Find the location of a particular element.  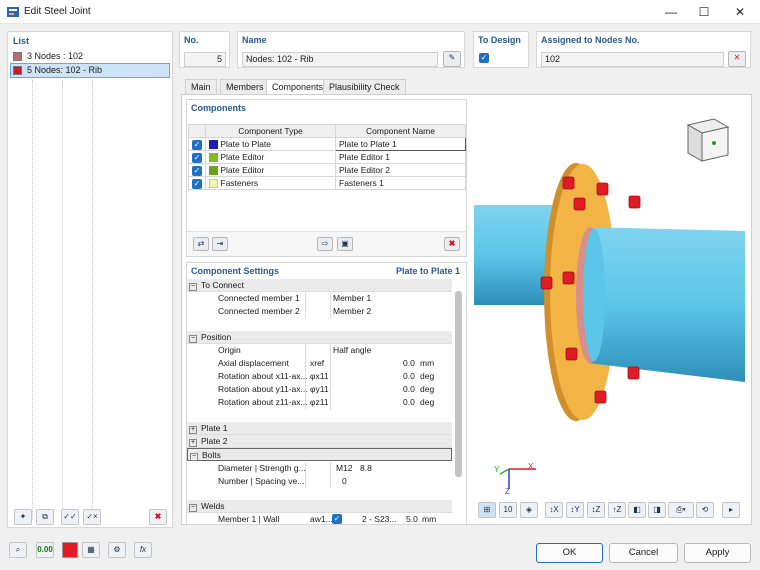

rotation-x-row: Rotation about x11-ax... φx11 0.0 deg is located at coordinates (335, 376).